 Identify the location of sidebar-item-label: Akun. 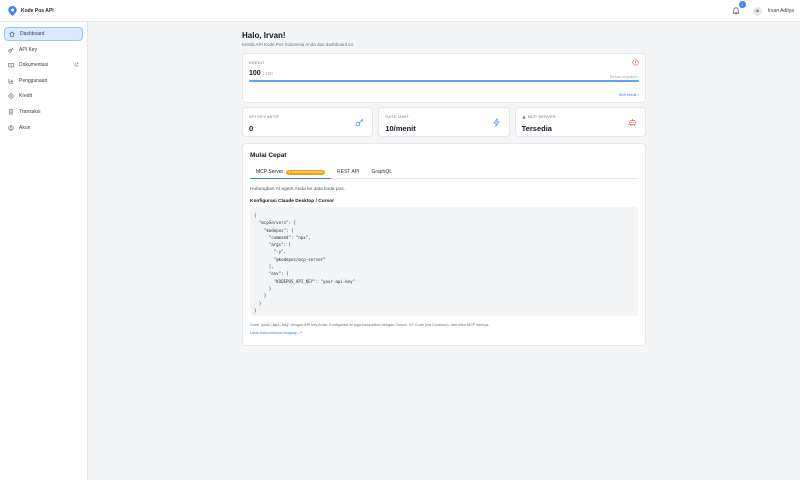
(25, 127).